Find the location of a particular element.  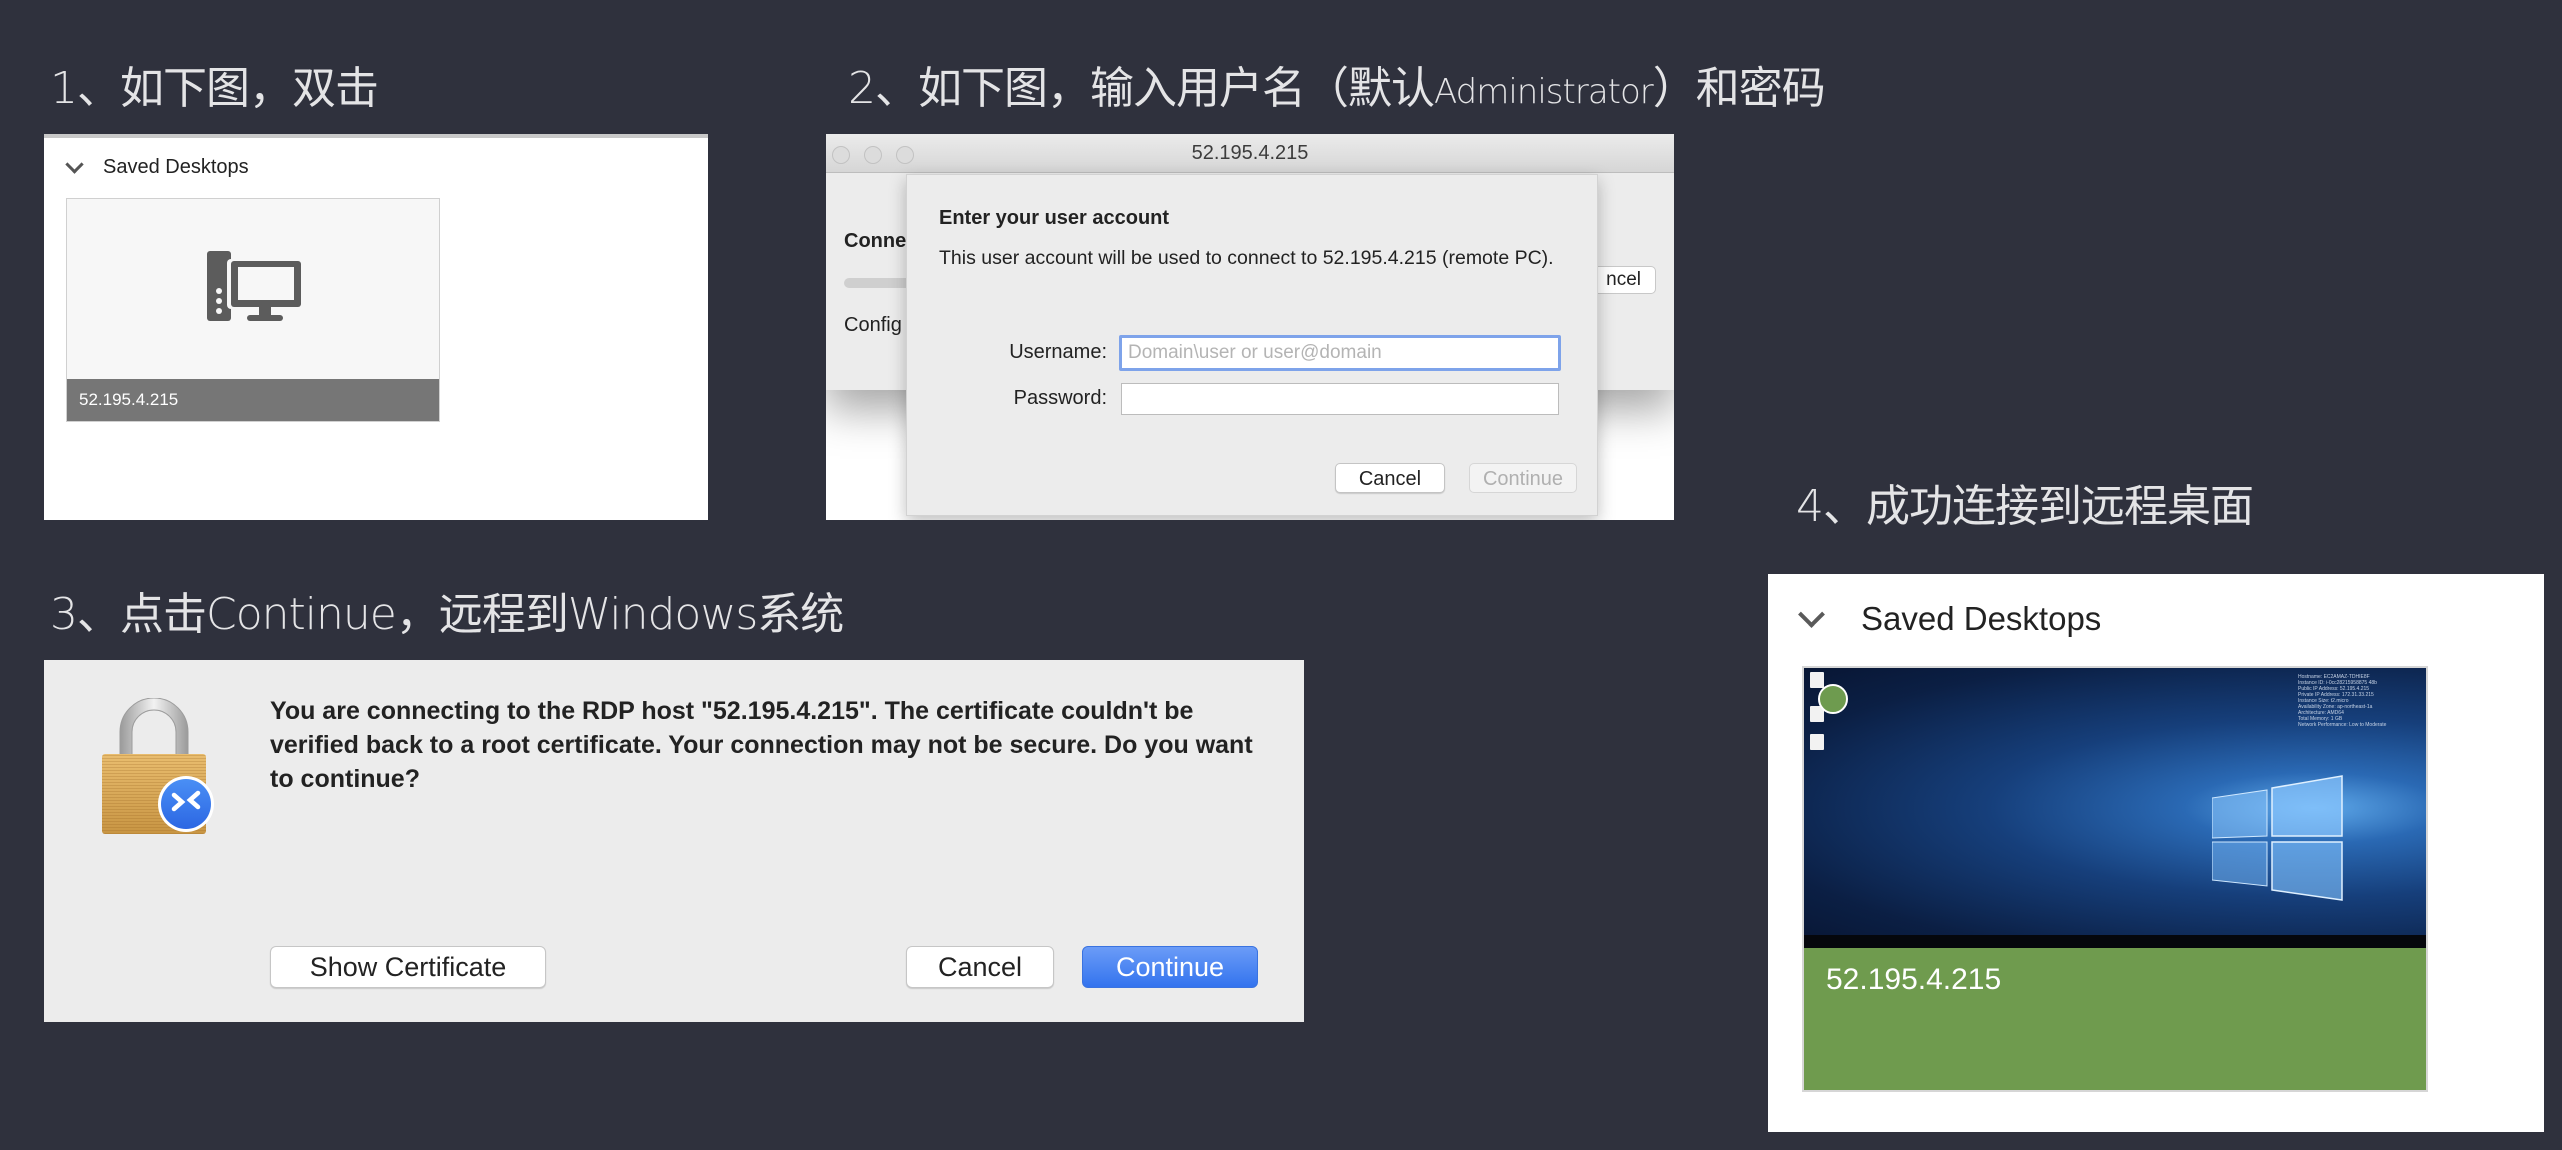

step-2-title-pre: 2、如下图，输入用户名（默认 is located at coordinates (1141, 88).